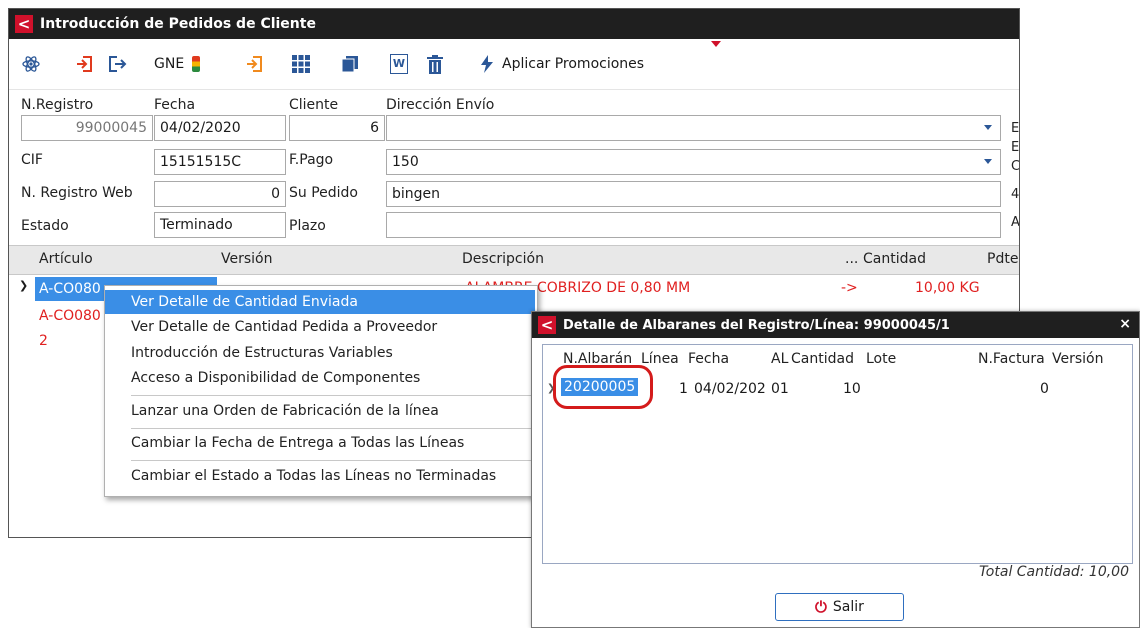 The image size is (1140, 628). What do you see at coordinates (947, 288) in the screenshot?
I see `cantidad-cell: 10,00 KG` at bounding box center [947, 288].